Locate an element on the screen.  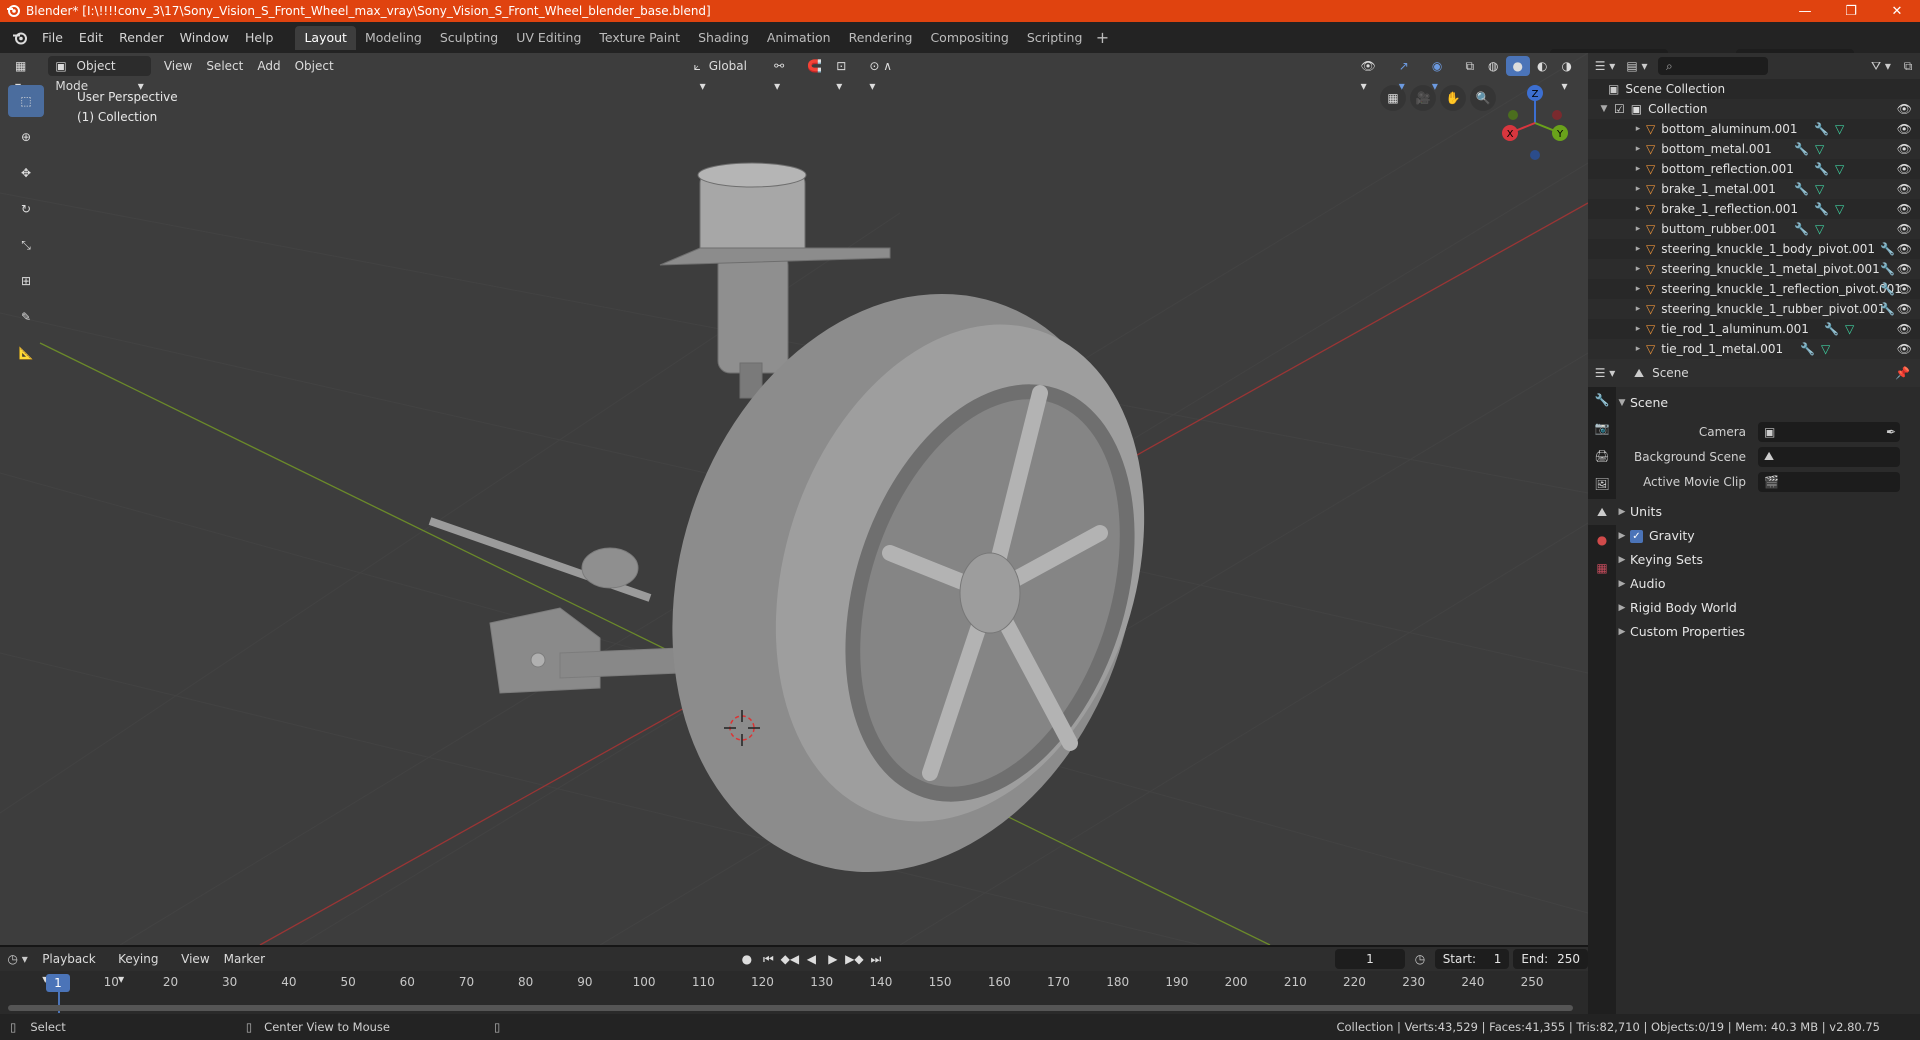
prev-keyframe-icon: ◆◀ is located at coordinates (790, 959).